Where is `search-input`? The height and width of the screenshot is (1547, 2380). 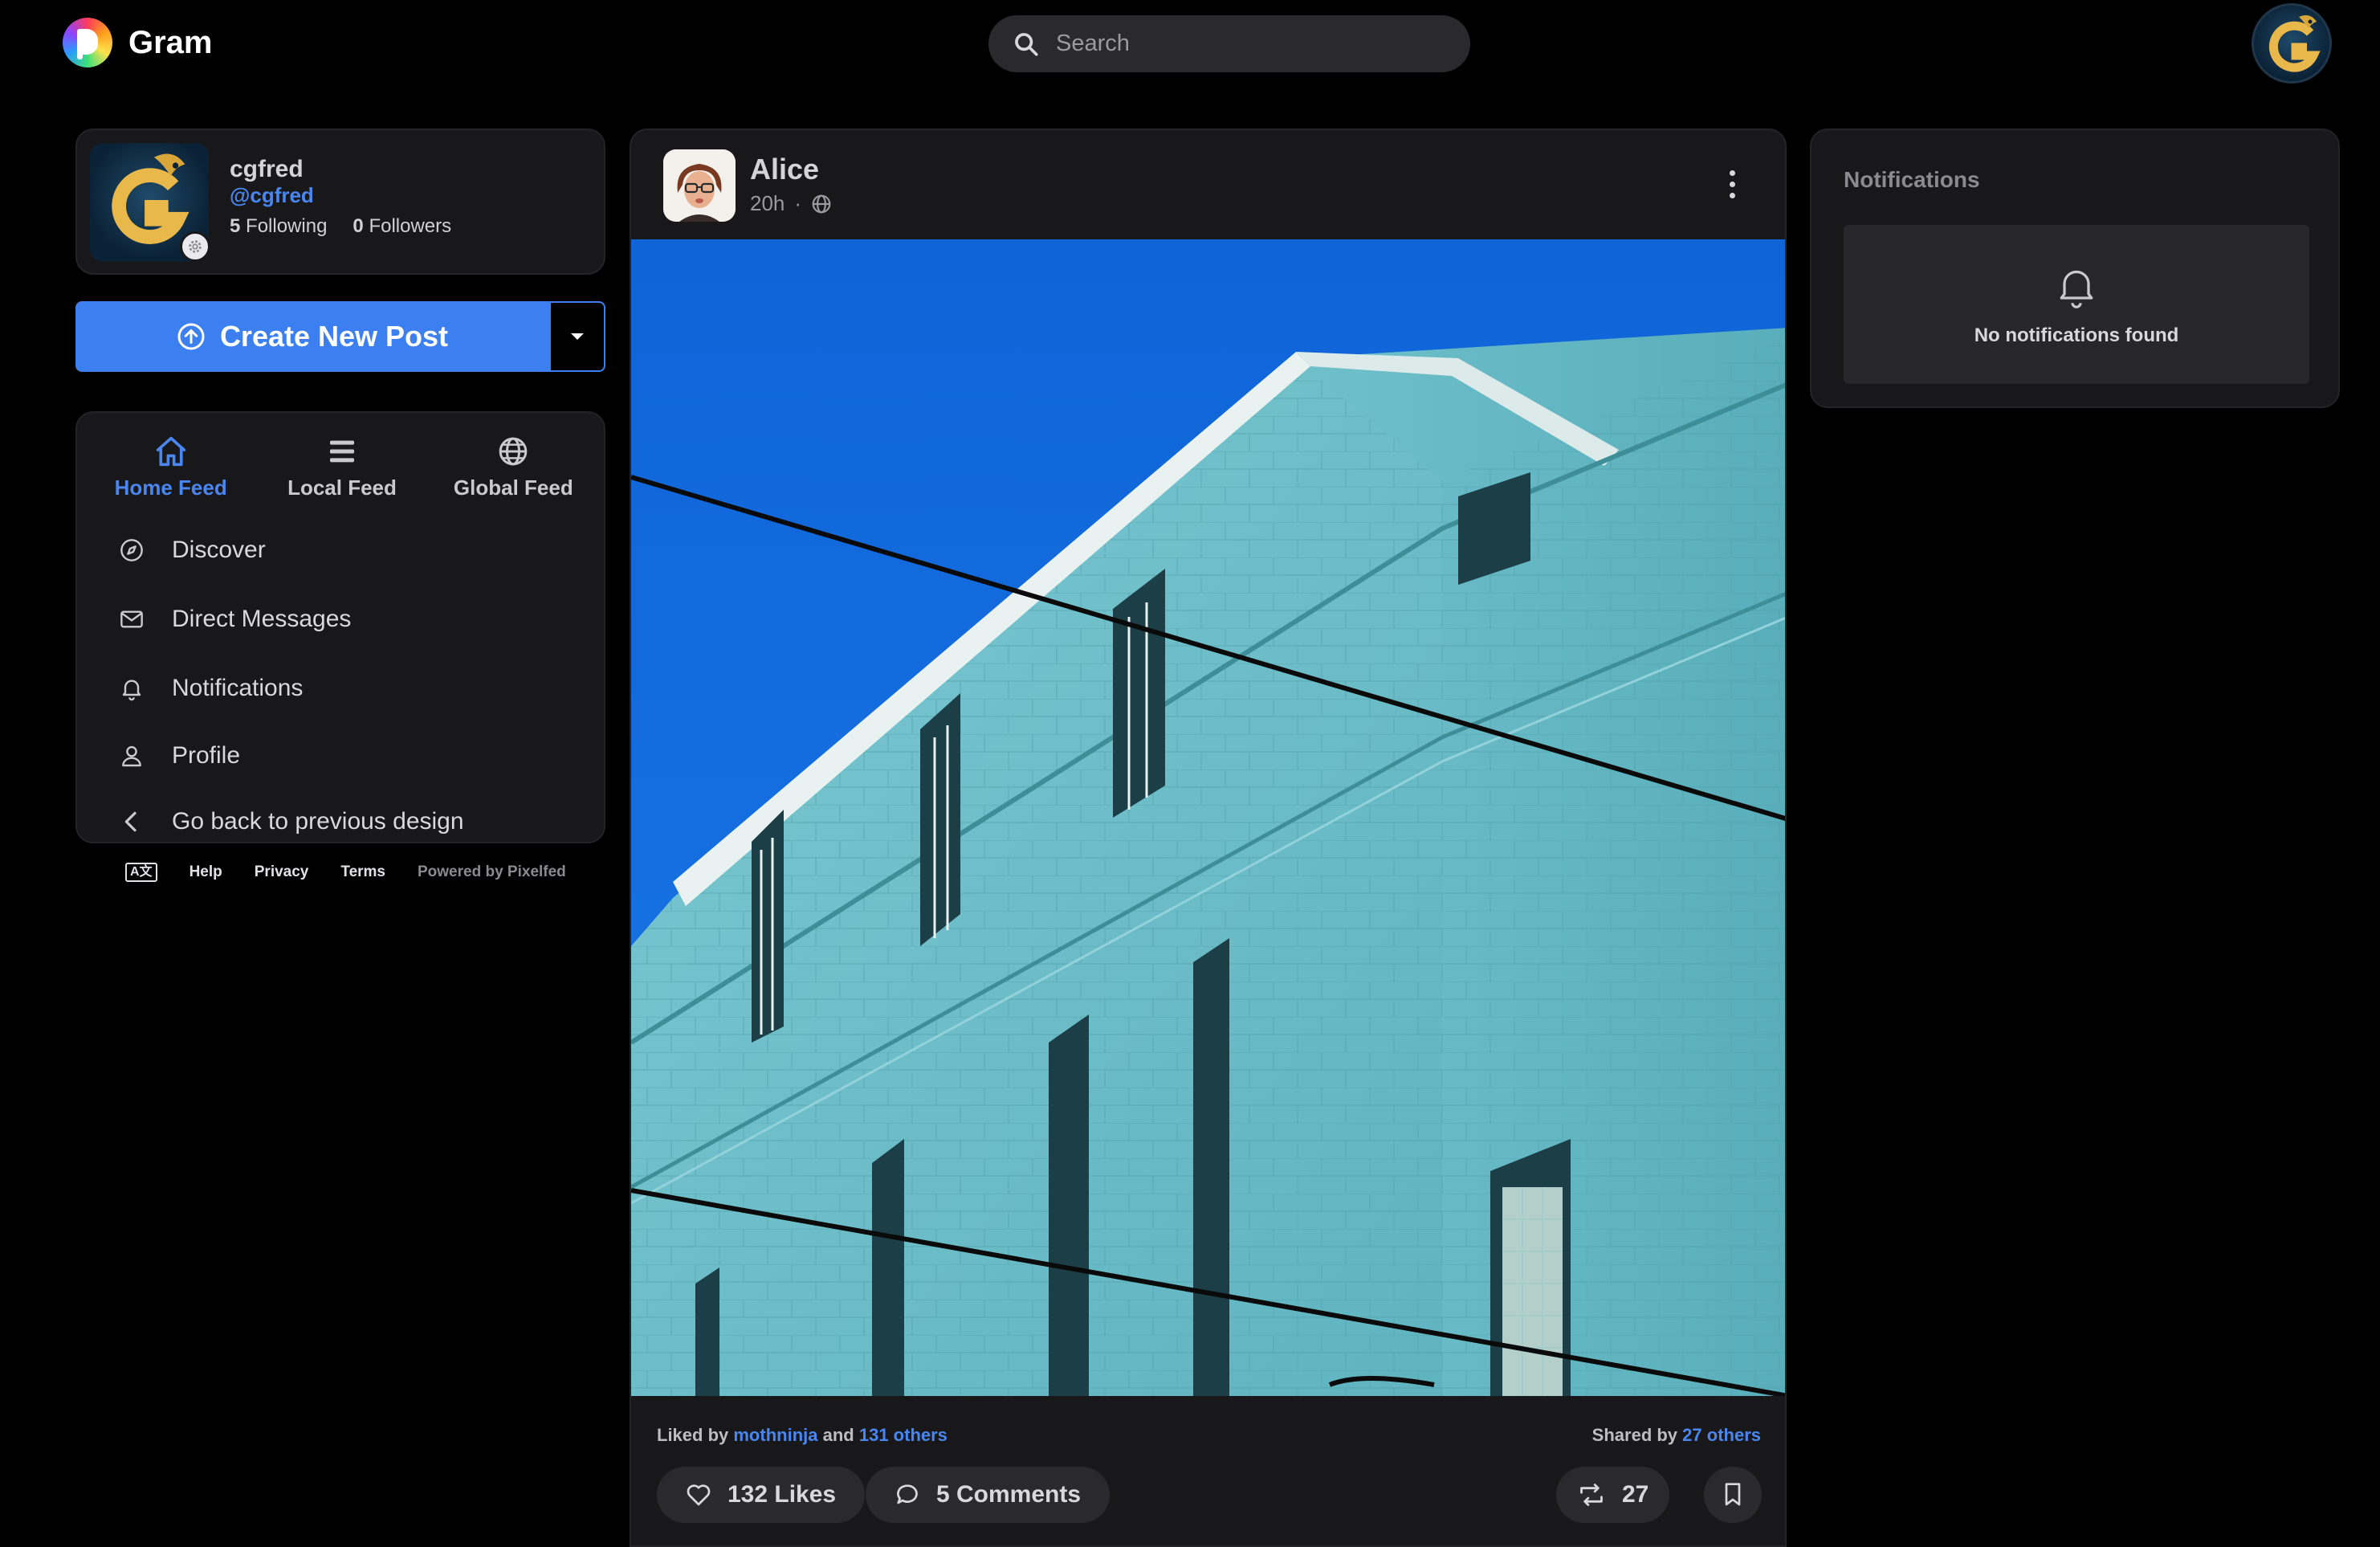
search-input is located at coordinates (1248, 44).